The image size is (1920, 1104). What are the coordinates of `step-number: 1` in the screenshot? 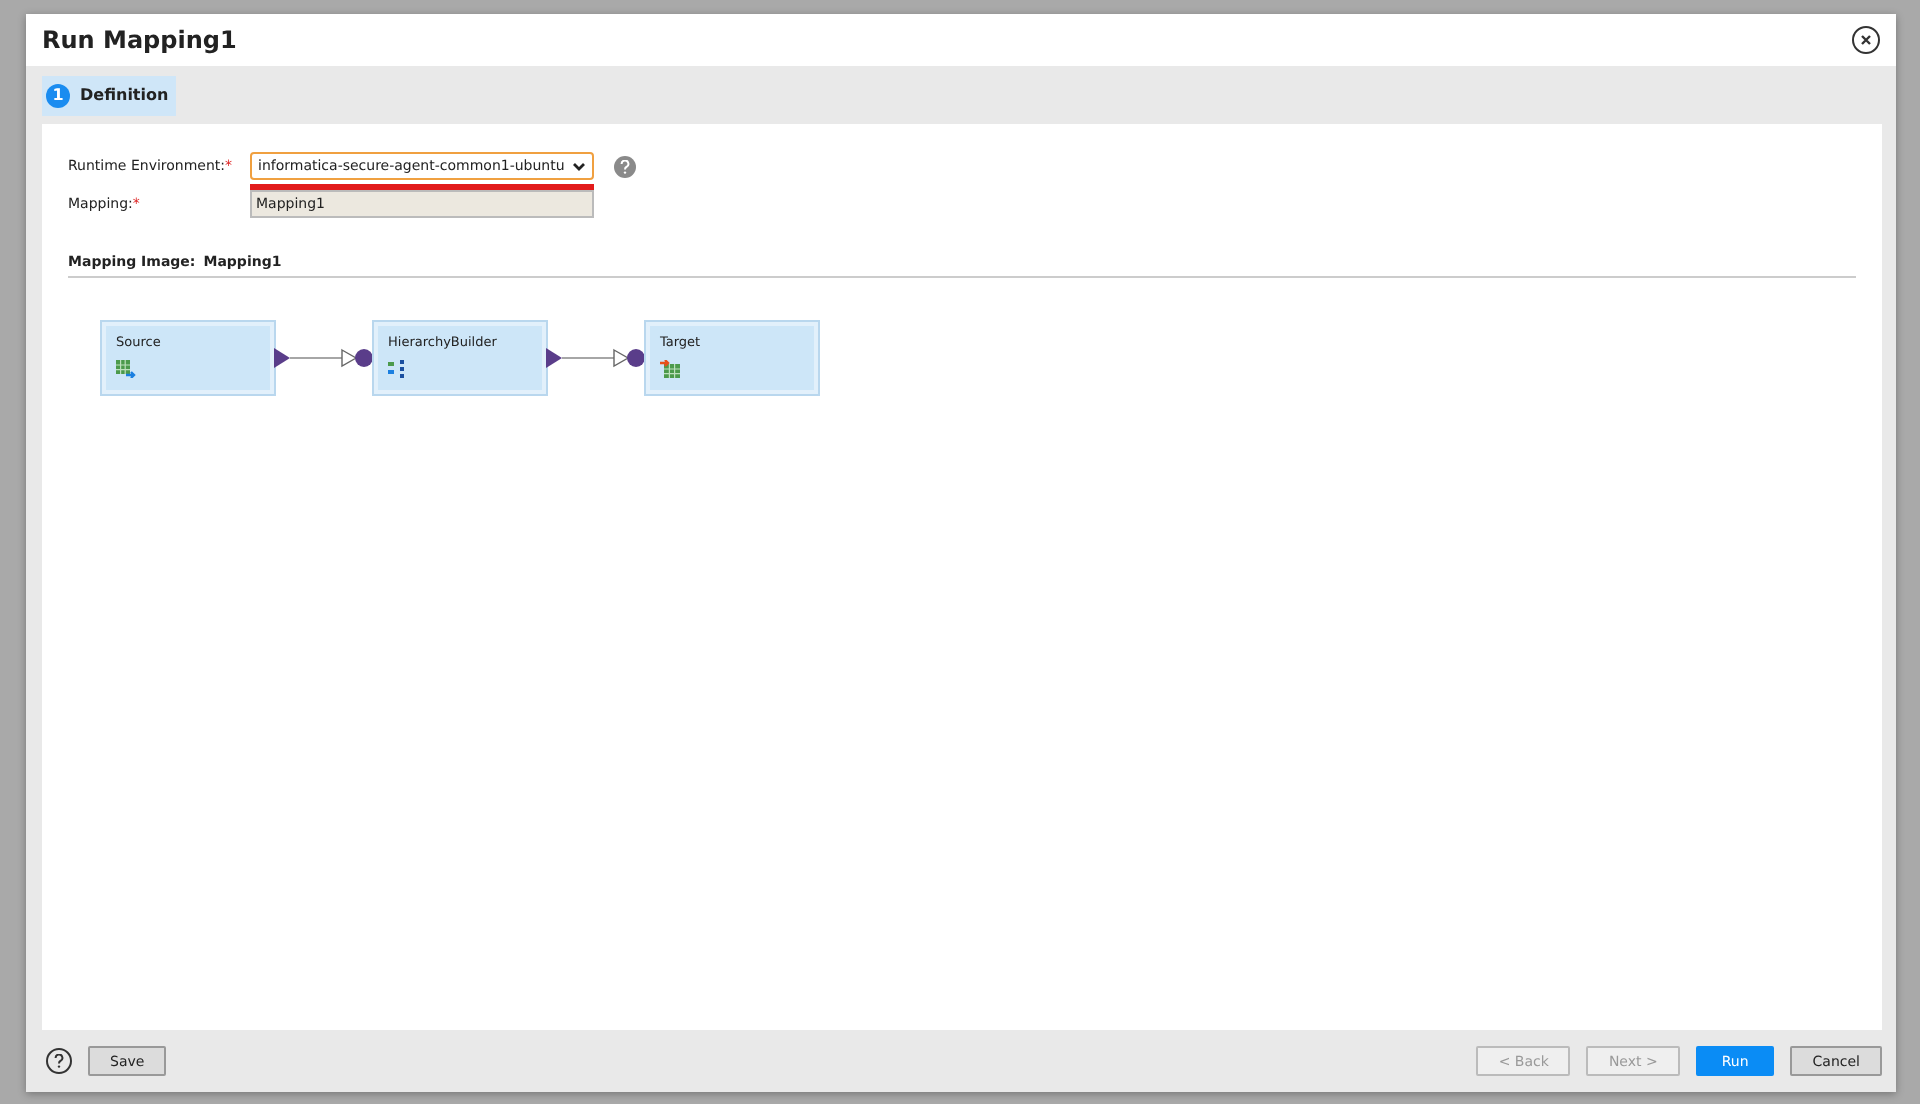 It's located at (58, 95).